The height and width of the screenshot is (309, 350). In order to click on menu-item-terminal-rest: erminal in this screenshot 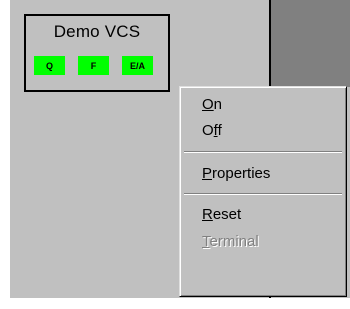, I will do `click(234, 241)`.